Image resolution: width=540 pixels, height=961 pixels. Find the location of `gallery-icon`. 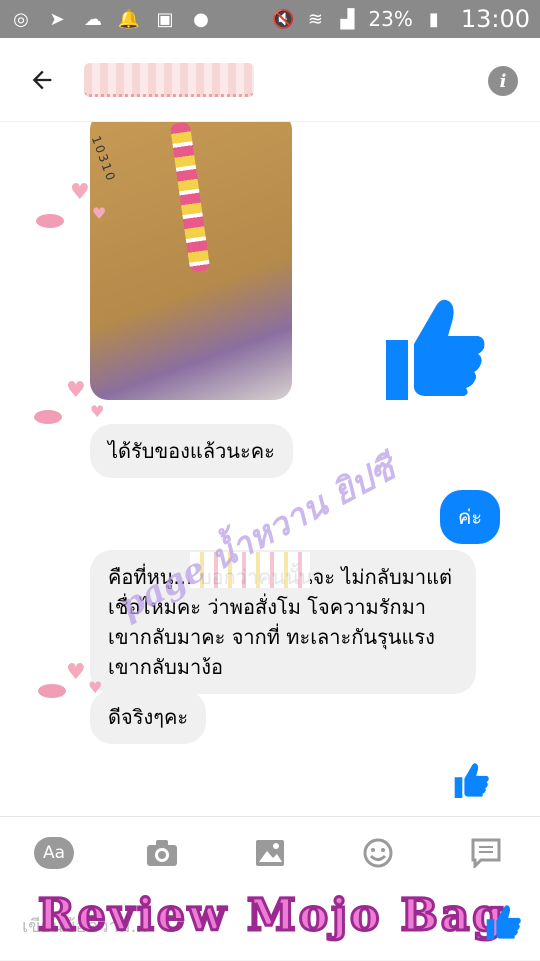

gallery-icon is located at coordinates (270, 853).